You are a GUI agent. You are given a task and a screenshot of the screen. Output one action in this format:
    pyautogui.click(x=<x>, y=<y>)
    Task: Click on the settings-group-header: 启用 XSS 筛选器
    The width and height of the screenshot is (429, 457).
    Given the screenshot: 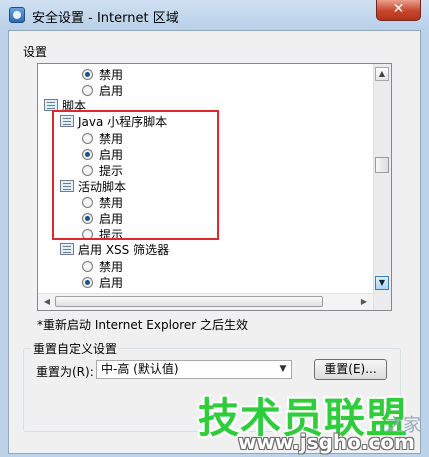 What is the action you would take?
    pyautogui.click(x=114, y=250)
    